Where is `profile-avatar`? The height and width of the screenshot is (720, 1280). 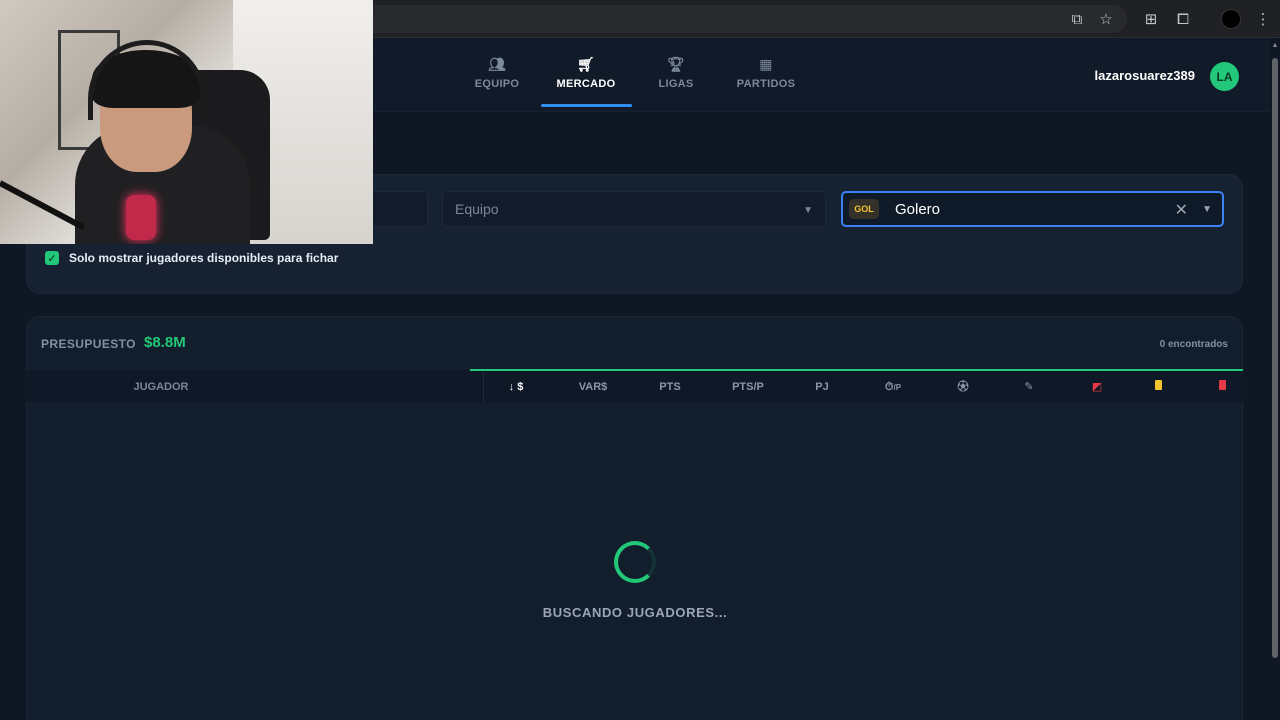
profile-avatar is located at coordinates (1231, 19).